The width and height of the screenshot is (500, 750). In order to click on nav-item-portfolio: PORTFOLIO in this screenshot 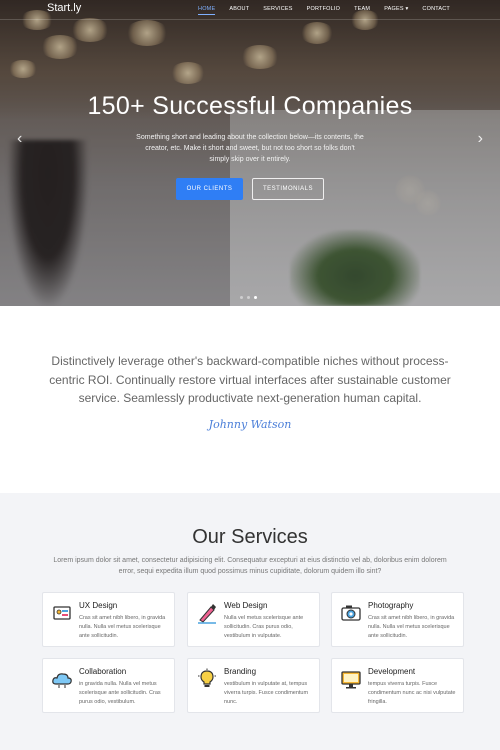, I will do `click(323, 10)`.